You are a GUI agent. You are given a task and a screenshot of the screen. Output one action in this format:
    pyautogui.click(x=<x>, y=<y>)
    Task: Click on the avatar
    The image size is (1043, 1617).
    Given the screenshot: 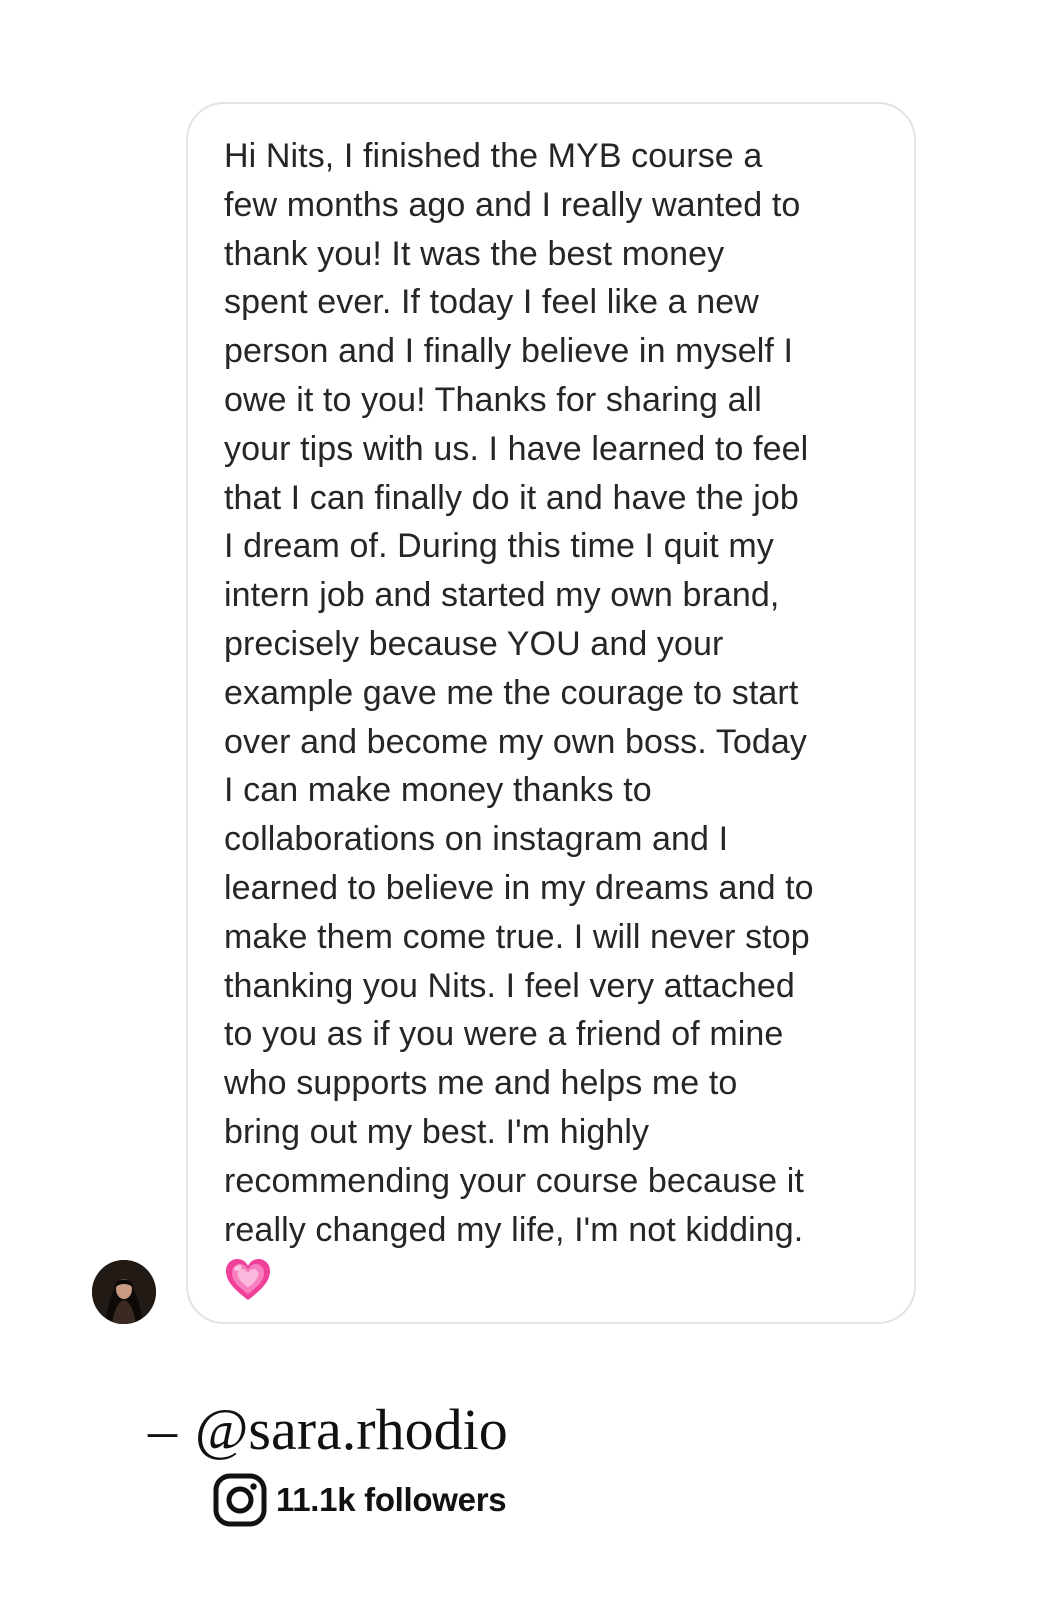 What is the action you would take?
    pyautogui.click(x=124, y=1292)
    